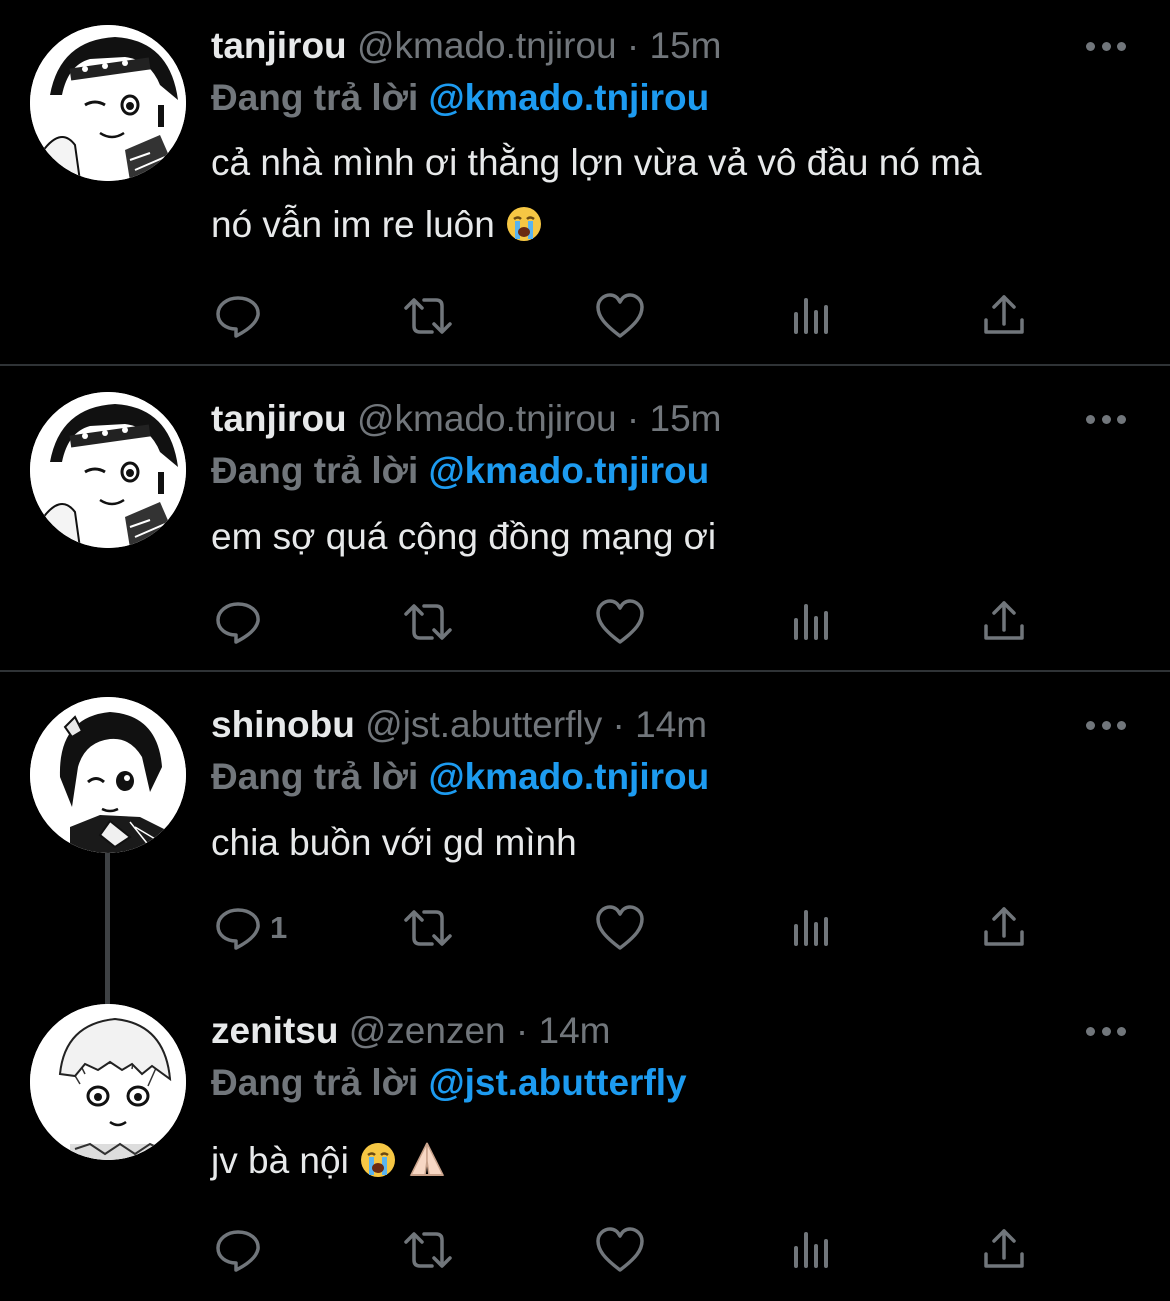 This screenshot has height=1301, width=1170. What do you see at coordinates (280, 1160) in the screenshot?
I see `tweet-text-line: jv bà nội` at bounding box center [280, 1160].